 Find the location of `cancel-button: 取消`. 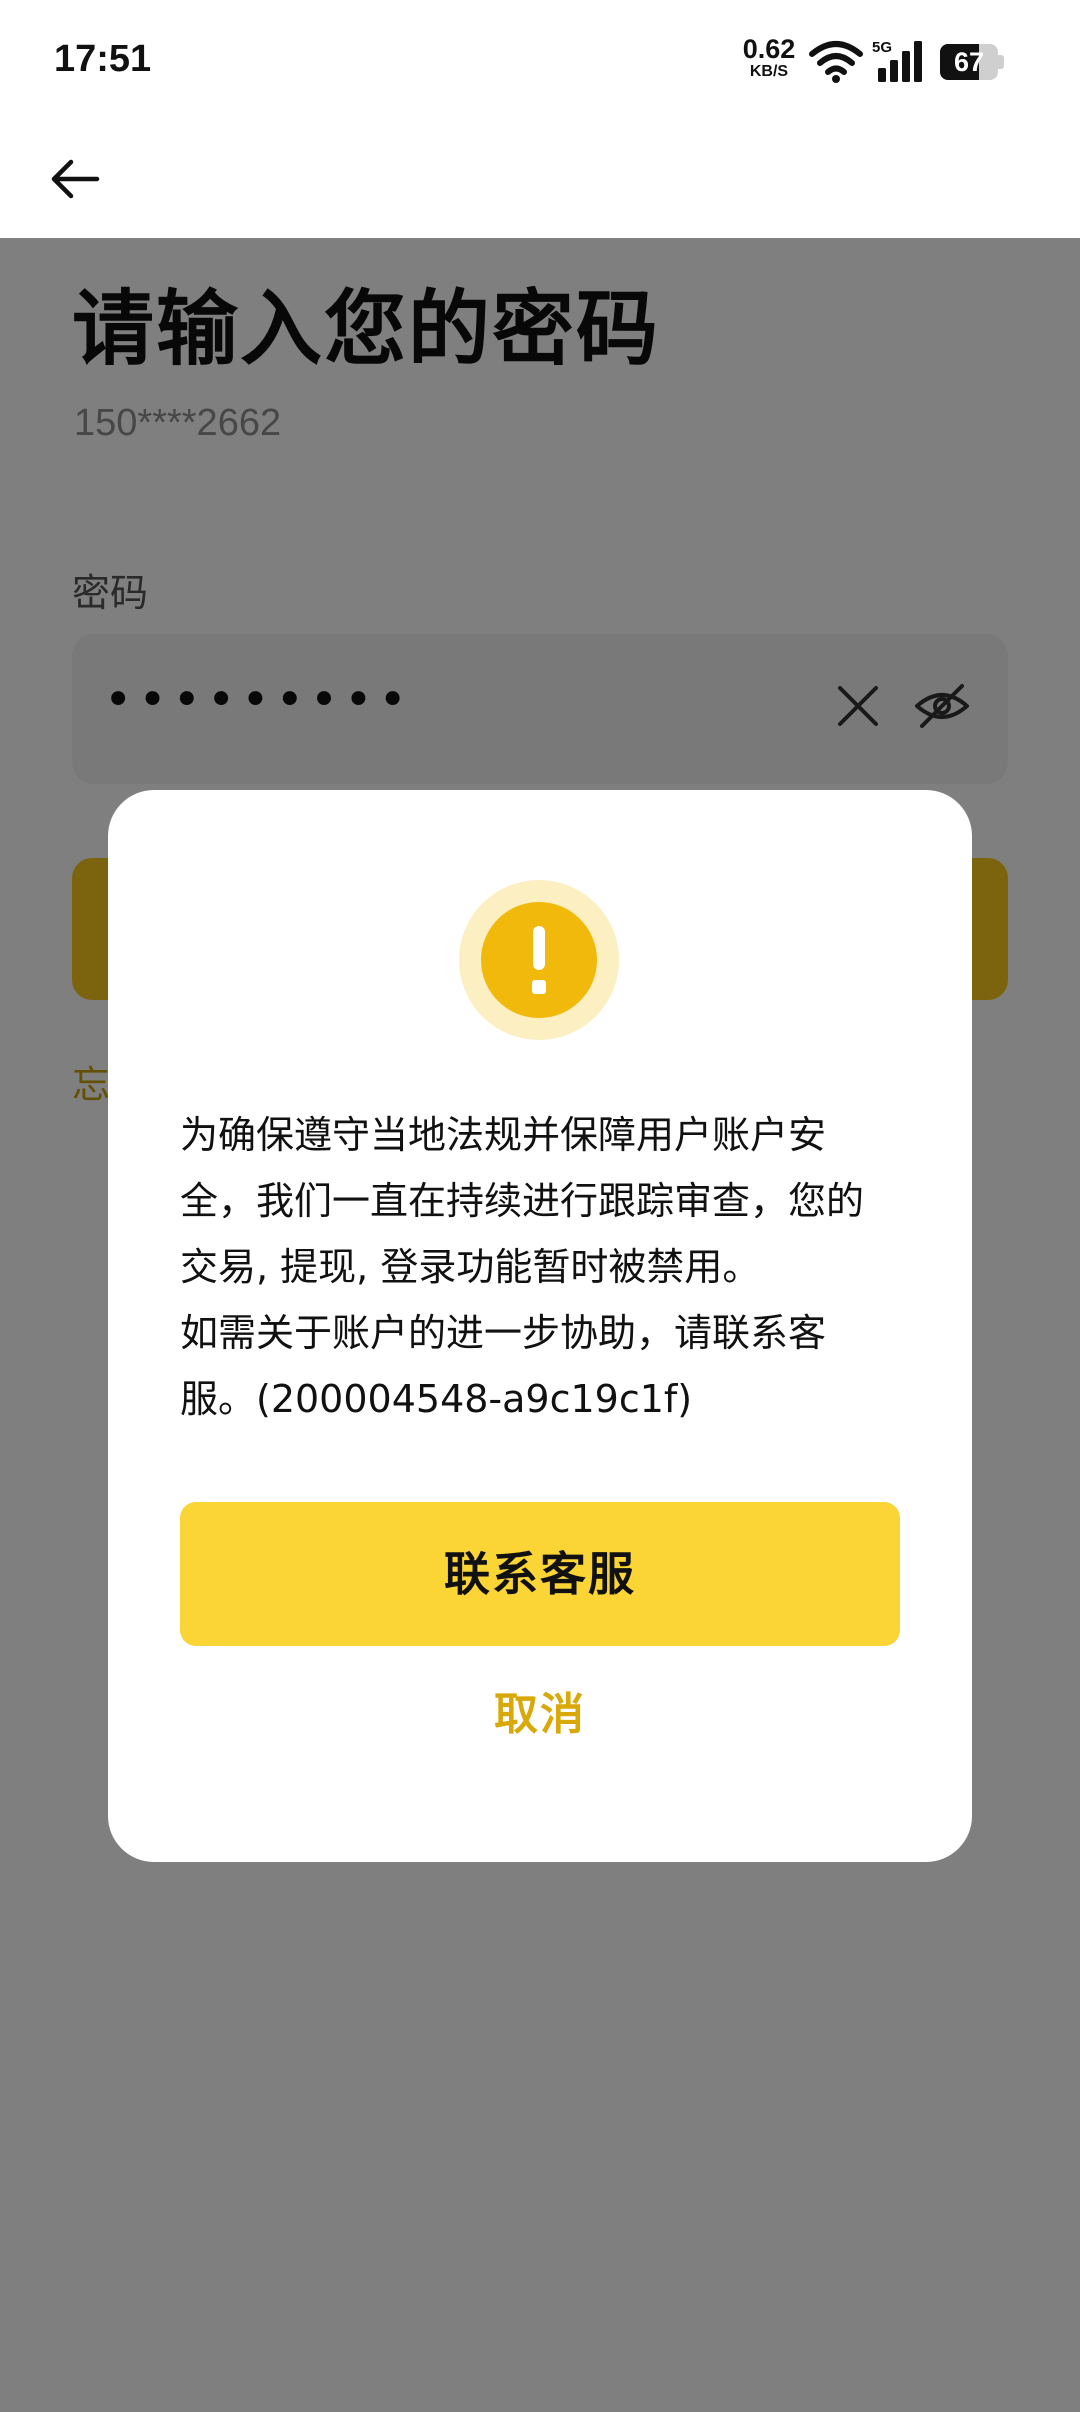

cancel-button: 取消 is located at coordinates (540, 1715).